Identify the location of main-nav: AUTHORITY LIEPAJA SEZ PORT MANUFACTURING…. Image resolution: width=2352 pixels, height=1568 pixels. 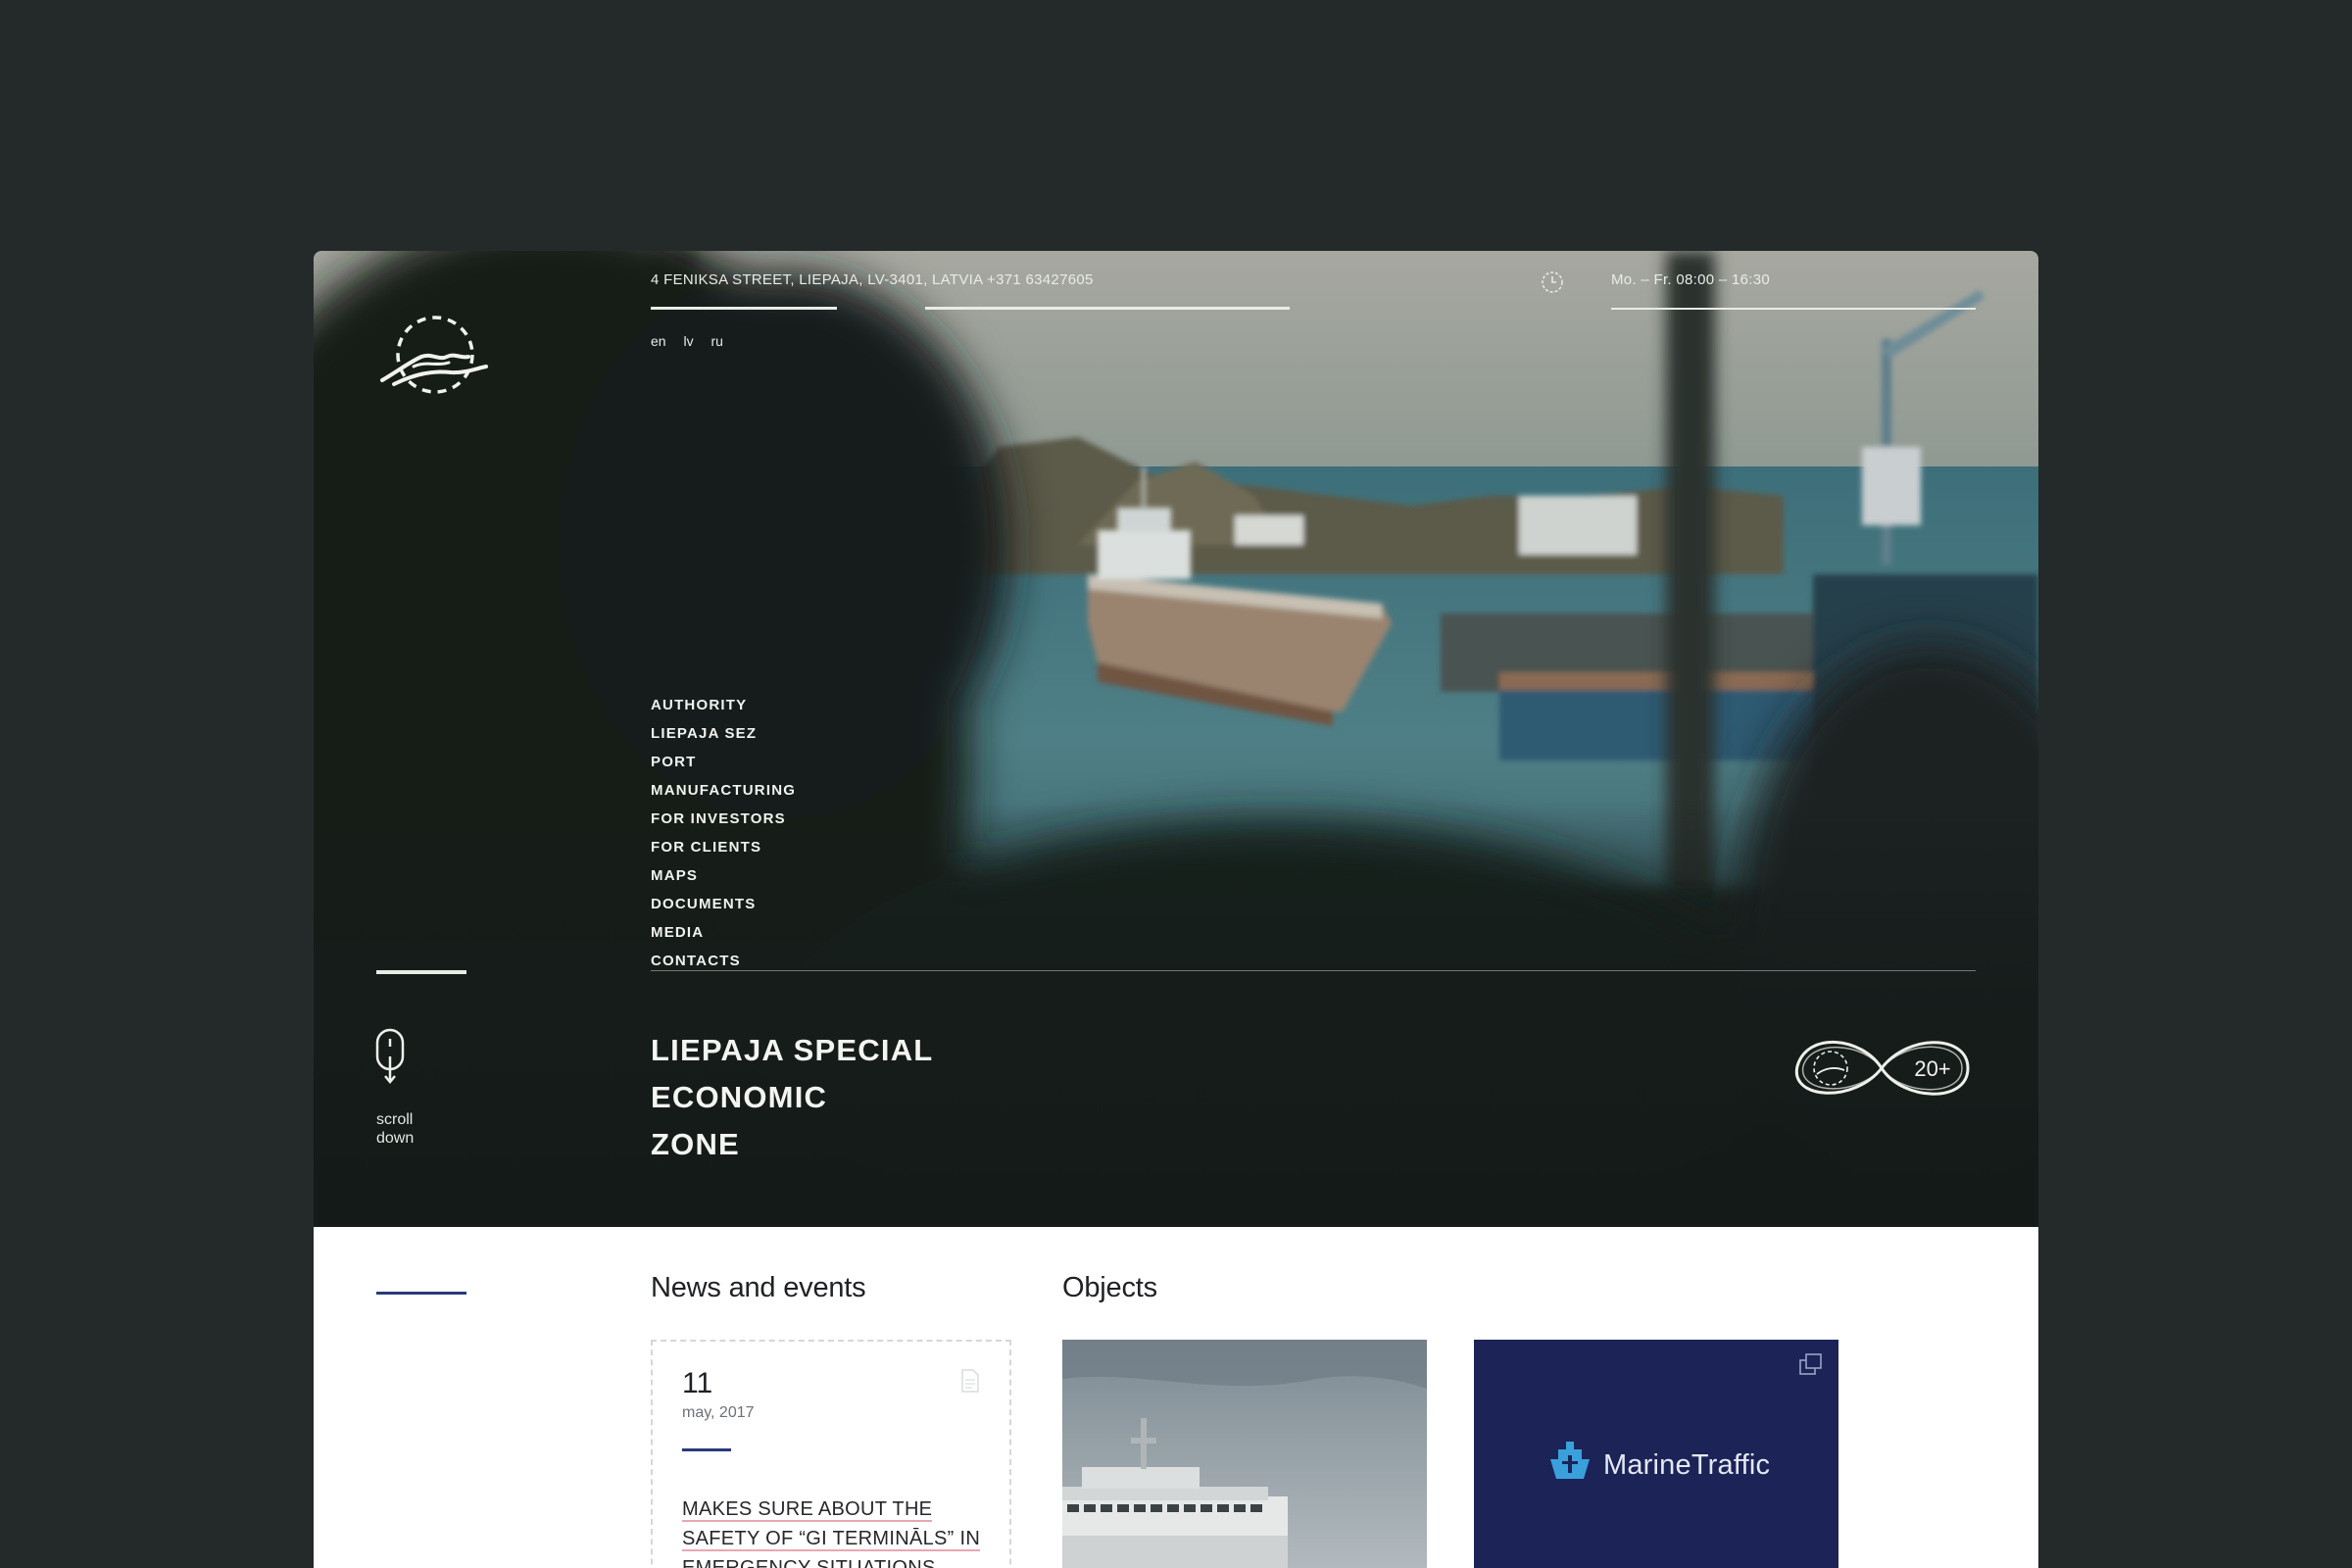
(723, 833).